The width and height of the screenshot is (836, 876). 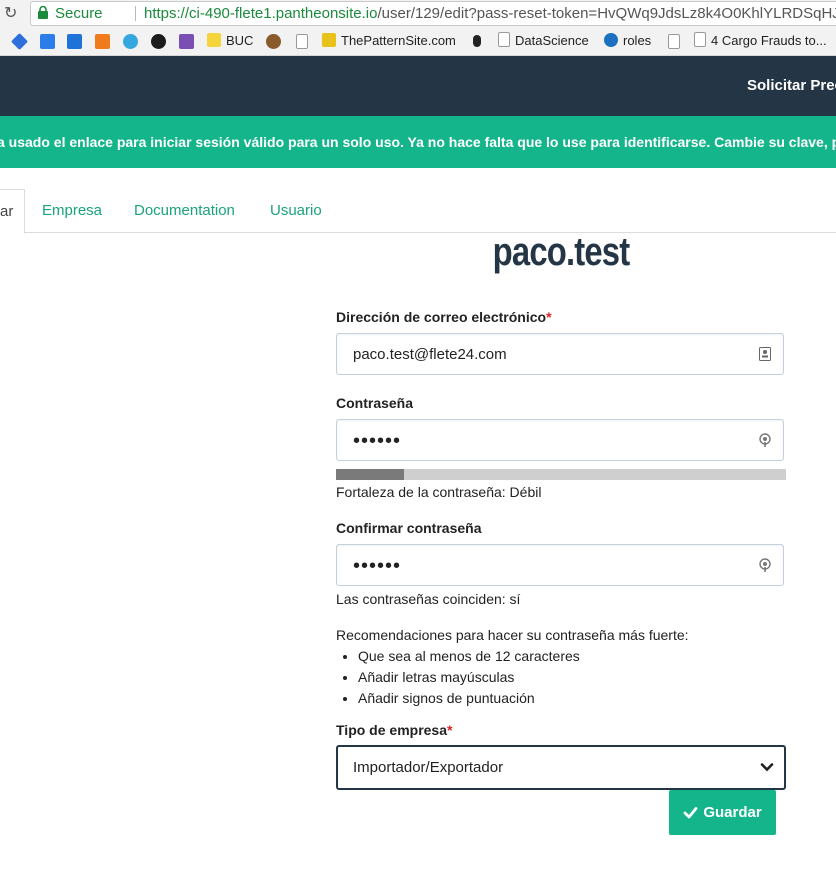 I want to click on request-quote-link: Solicitar Preci, so click(x=791, y=85).